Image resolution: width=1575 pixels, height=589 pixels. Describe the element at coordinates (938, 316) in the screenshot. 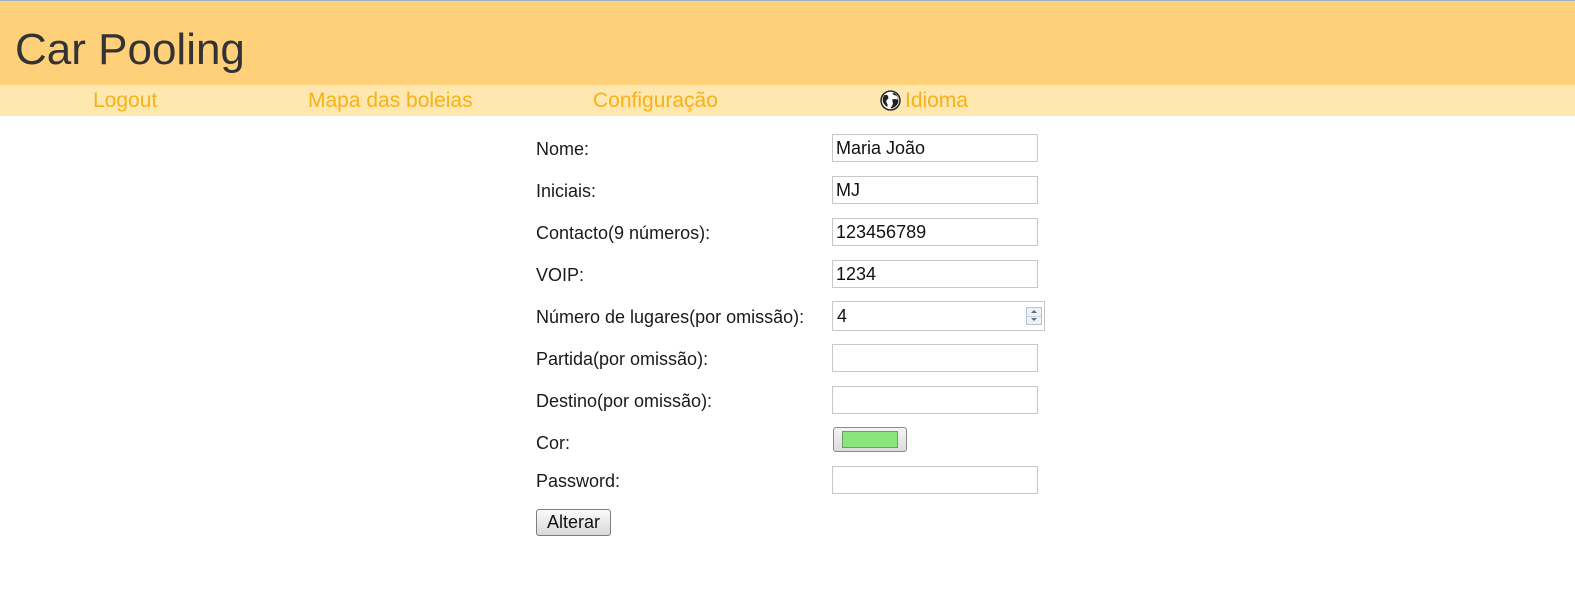

I see `seats-number-input: 4` at that location.